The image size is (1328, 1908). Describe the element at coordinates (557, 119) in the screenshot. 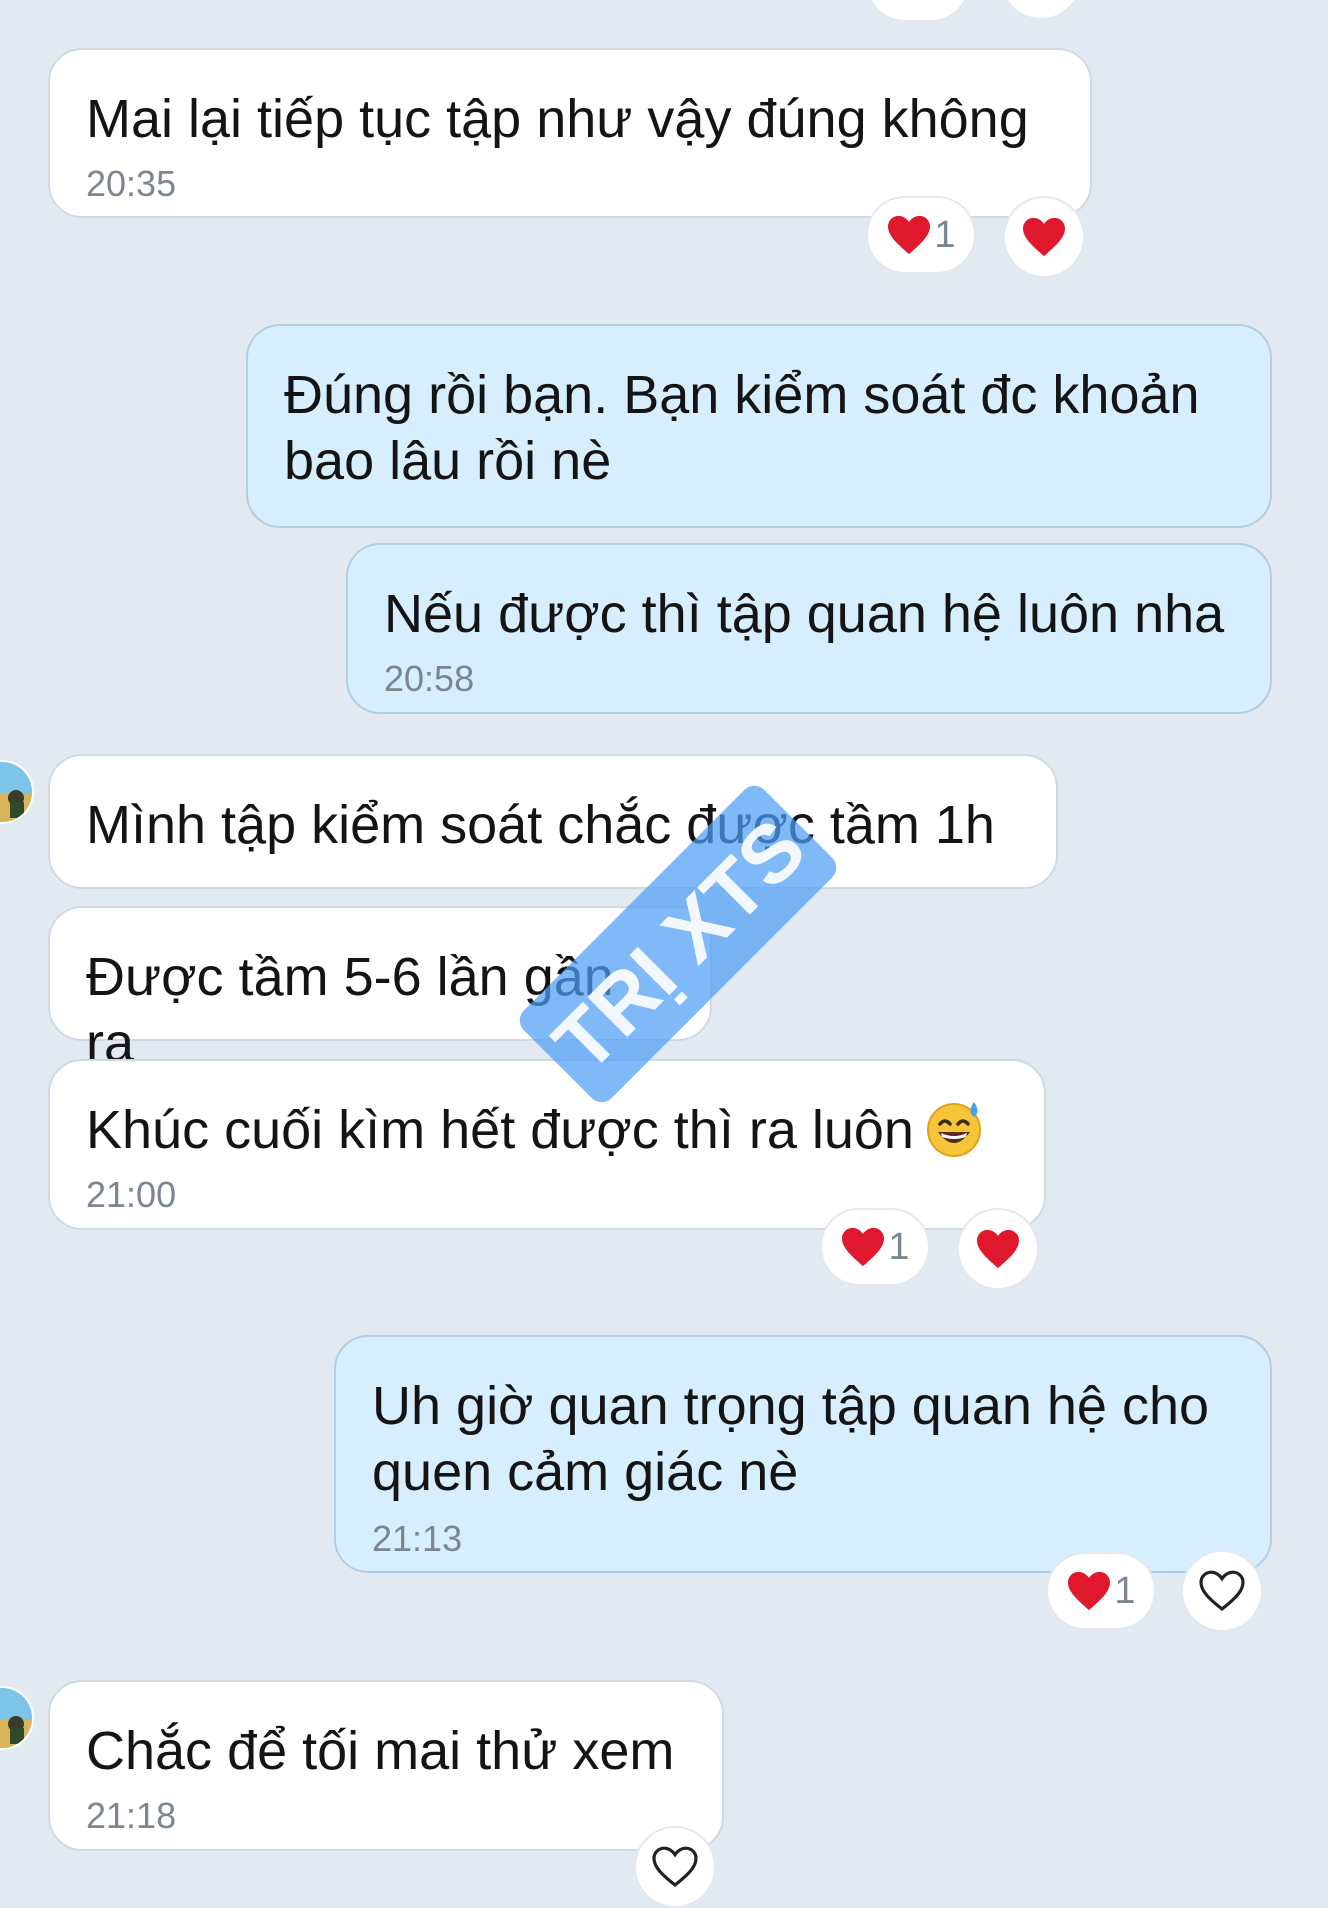

I see `message-text: Mai lại tiếp tục tập như vậy đúng không` at that location.